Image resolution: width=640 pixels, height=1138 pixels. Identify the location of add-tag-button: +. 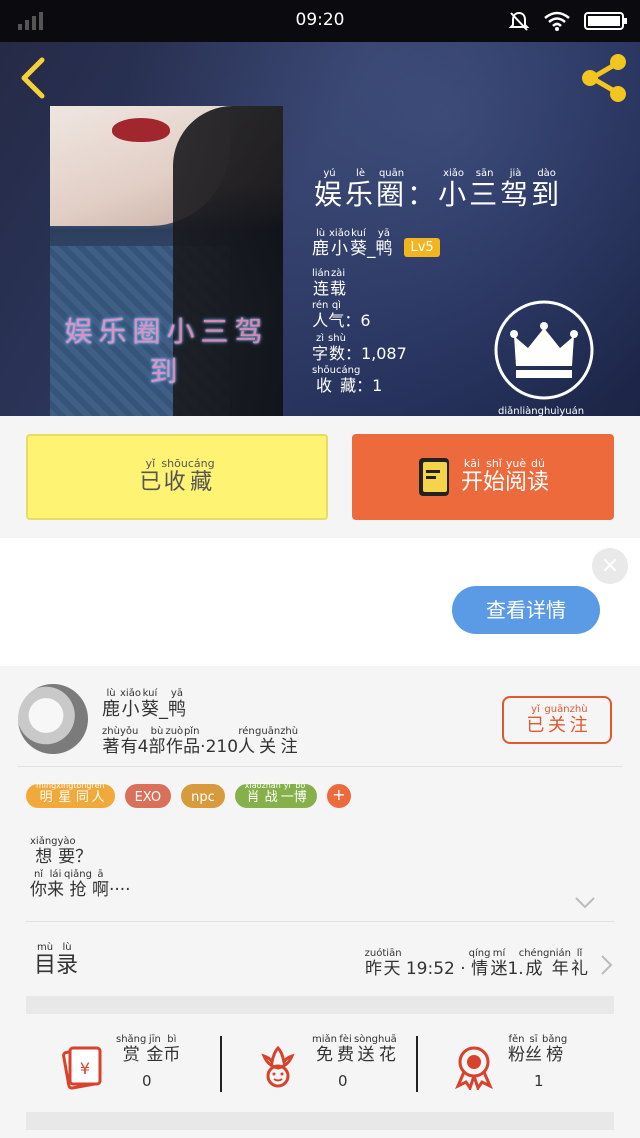
(338, 796).